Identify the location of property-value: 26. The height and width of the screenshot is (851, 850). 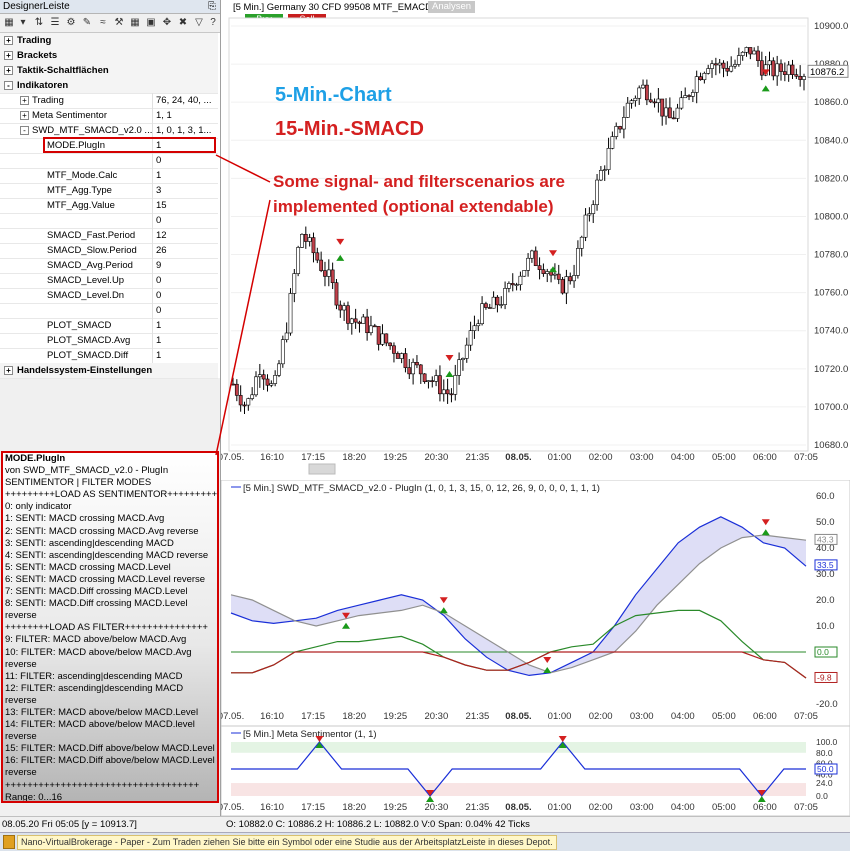
(186, 250).